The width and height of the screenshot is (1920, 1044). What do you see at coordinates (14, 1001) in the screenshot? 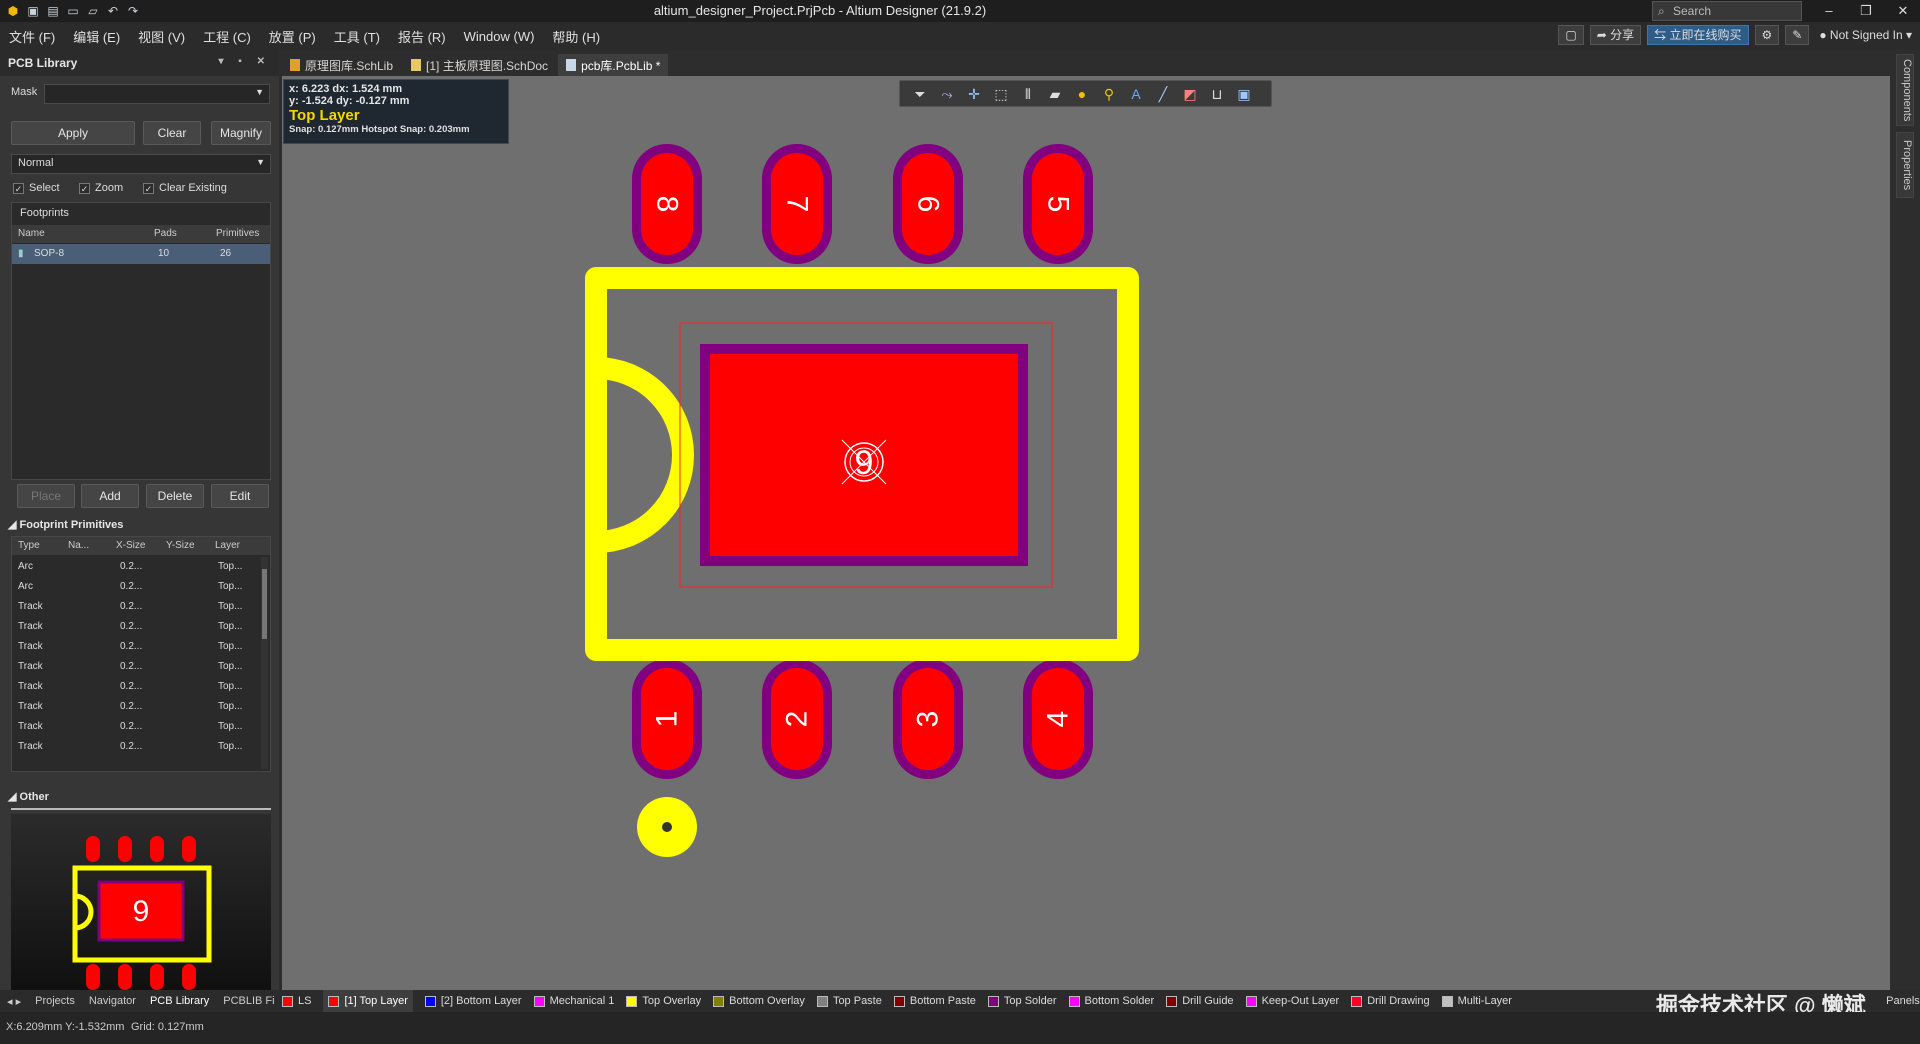
I see `tab-nav-arrows: ◂ ▸` at bounding box center [14, 1001].